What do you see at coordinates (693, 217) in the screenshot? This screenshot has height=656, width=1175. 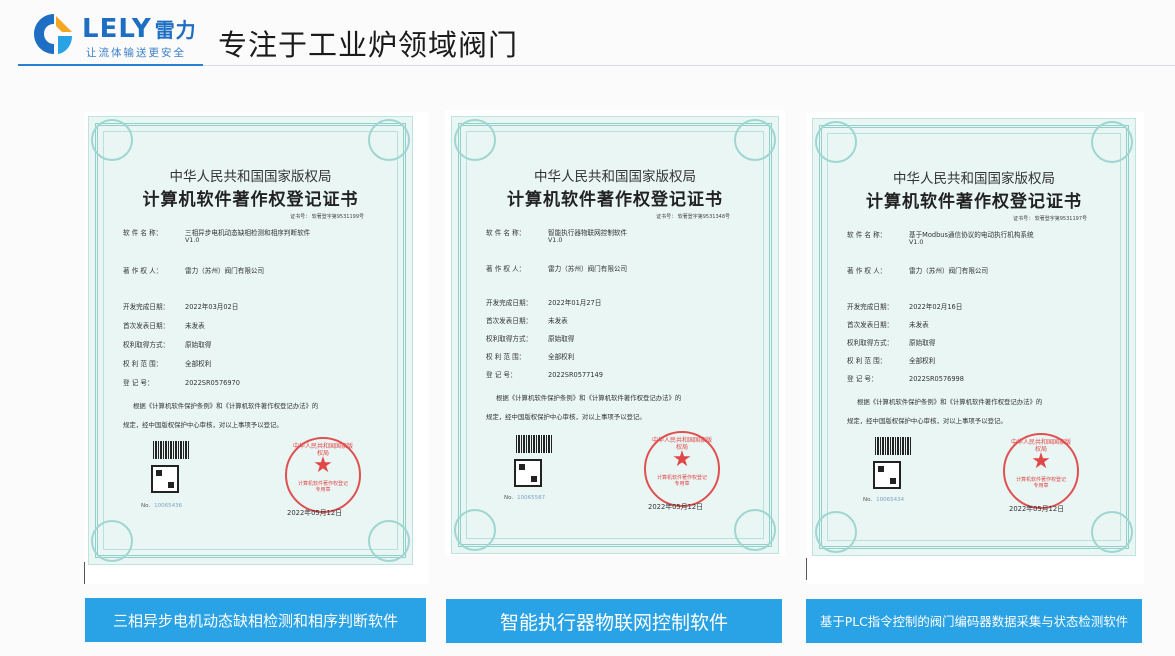 I see `cert-number: 证书号： 软著登字第9531348号` at bounding box center [693, 217].